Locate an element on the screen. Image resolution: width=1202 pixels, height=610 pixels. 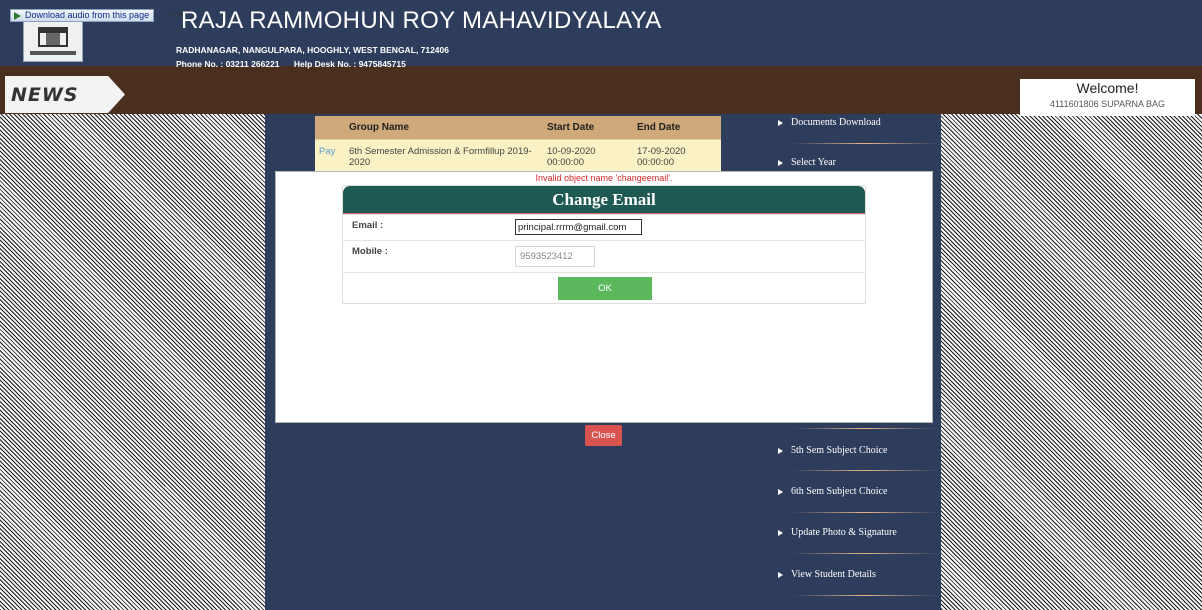
ok-button: OK is located at coordinates (605, 288).